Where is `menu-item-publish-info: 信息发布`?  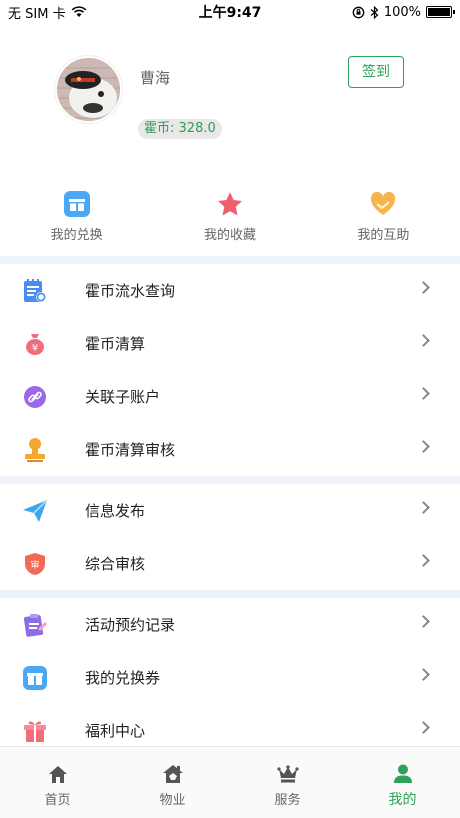
menu-item-publish-info: 信息发布 is located at coordinates (230, 510).